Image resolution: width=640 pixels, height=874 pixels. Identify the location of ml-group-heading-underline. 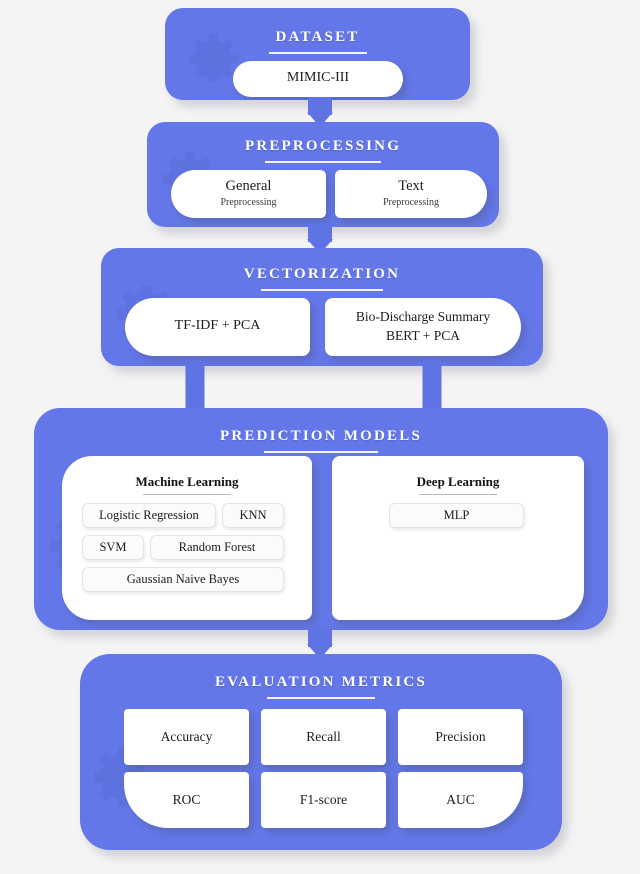
(187, 494).